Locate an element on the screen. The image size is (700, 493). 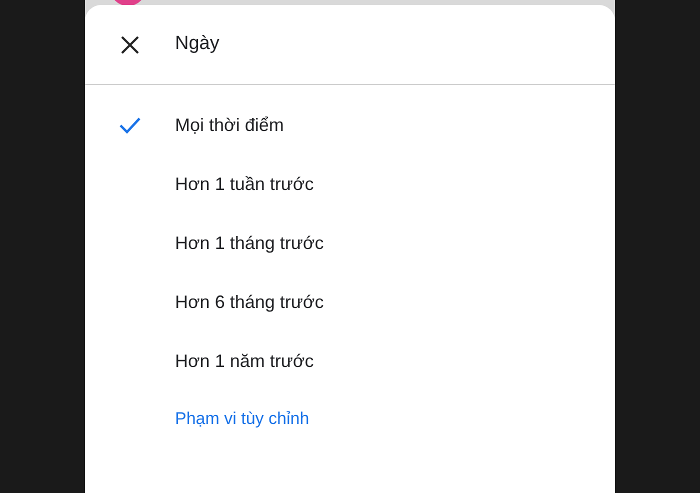
date-option: Hơn 1 tháng trước is located at coordinates (350, 243).